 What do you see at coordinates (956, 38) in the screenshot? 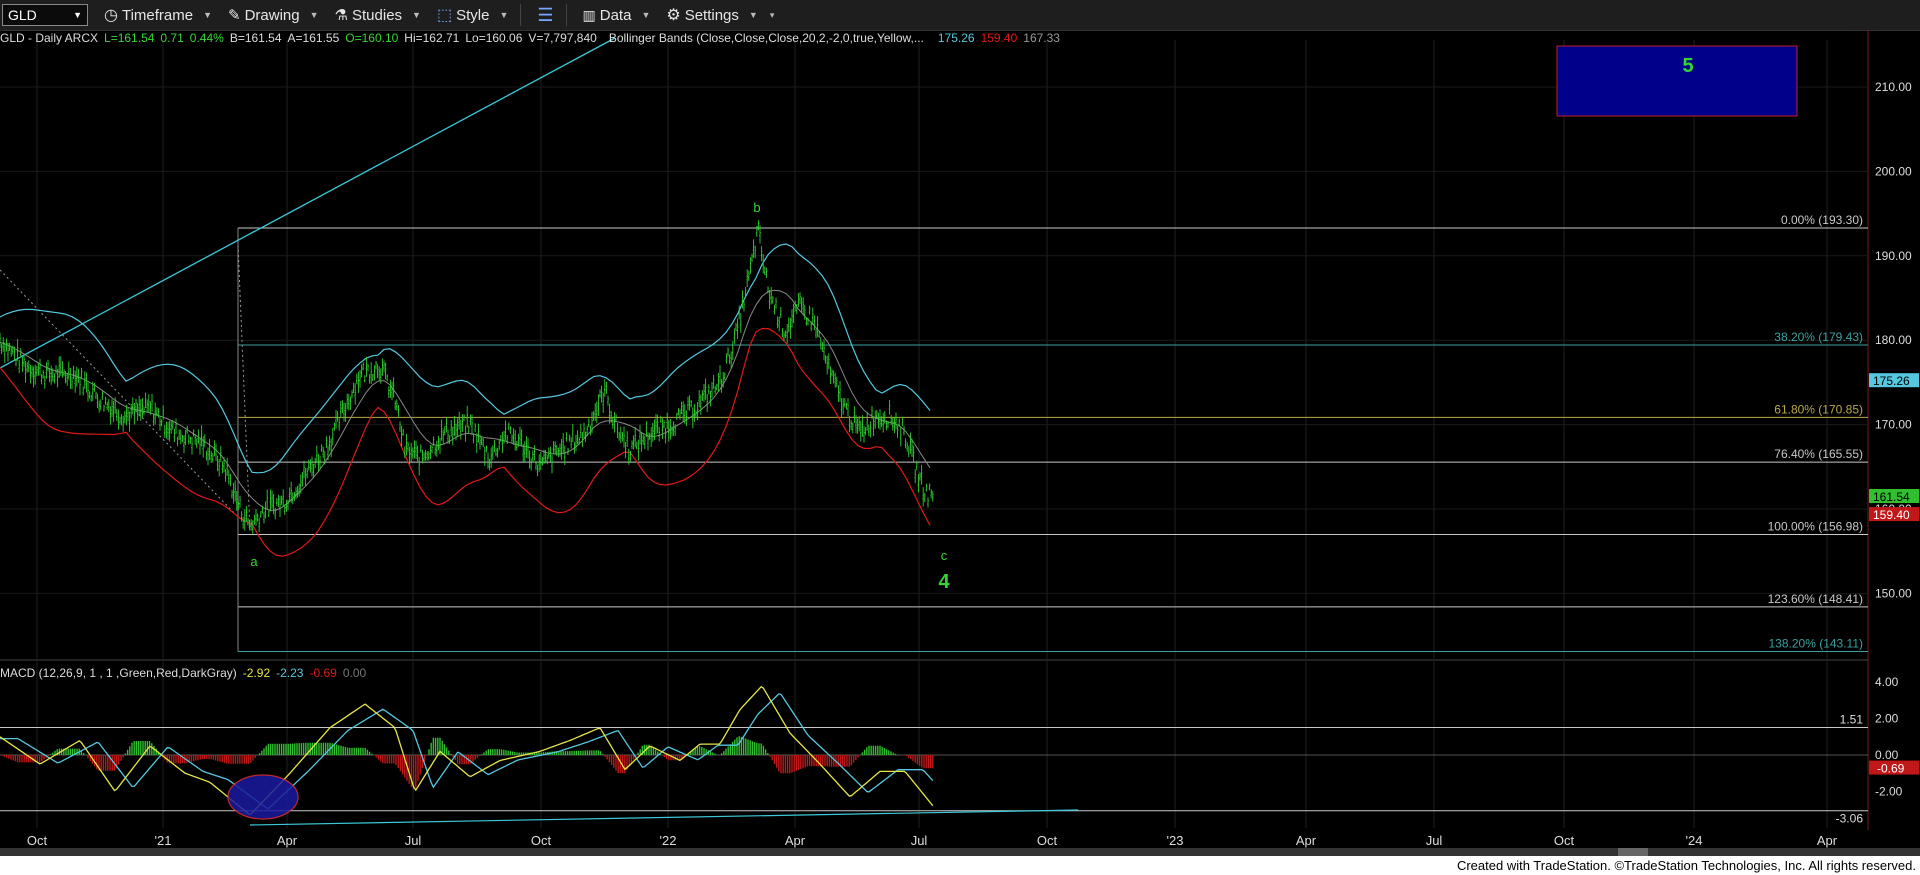
I see `bb-upper-value: 175.26` at bounding box center [956, 38].